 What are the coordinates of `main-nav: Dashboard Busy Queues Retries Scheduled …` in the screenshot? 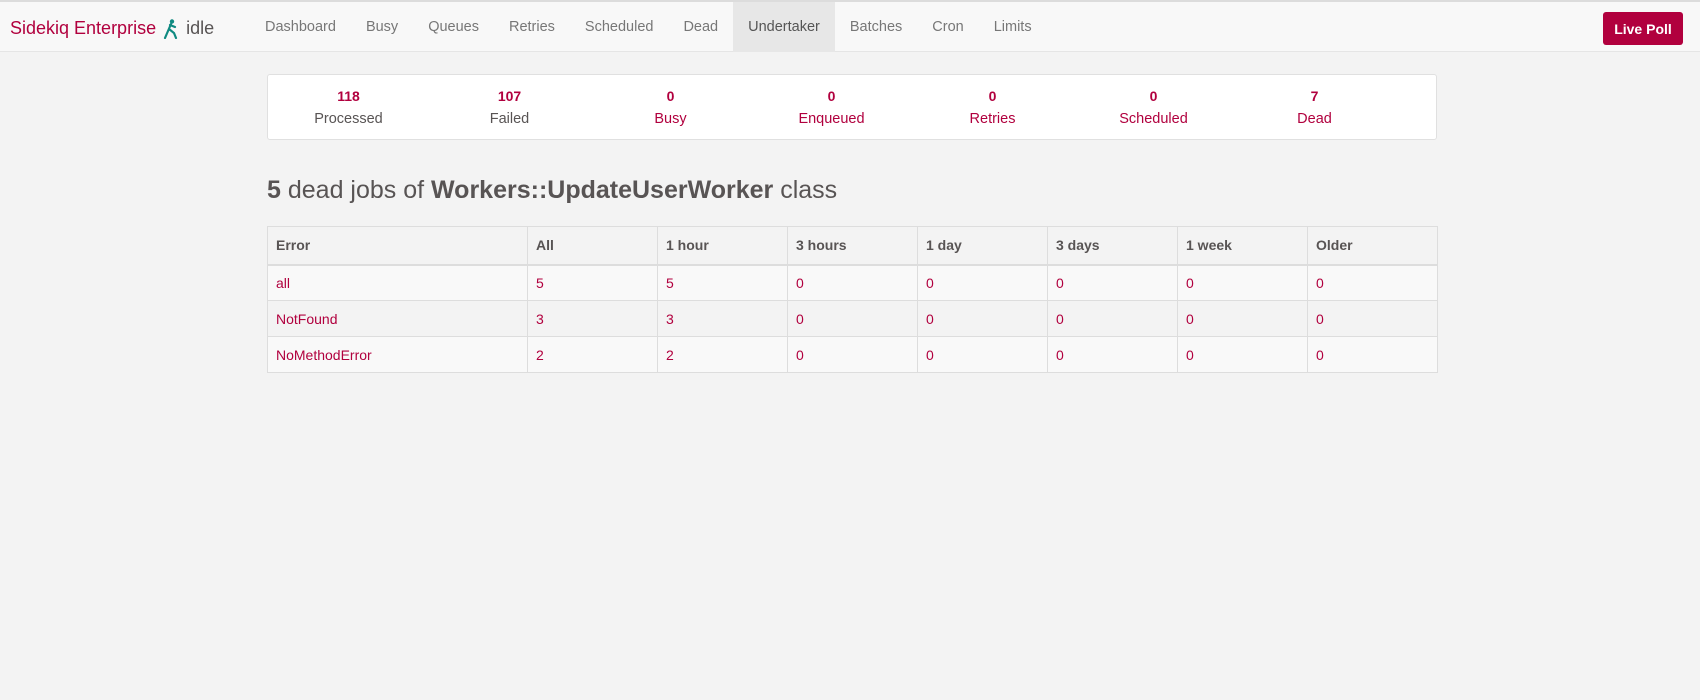 It's located at (648, 27).